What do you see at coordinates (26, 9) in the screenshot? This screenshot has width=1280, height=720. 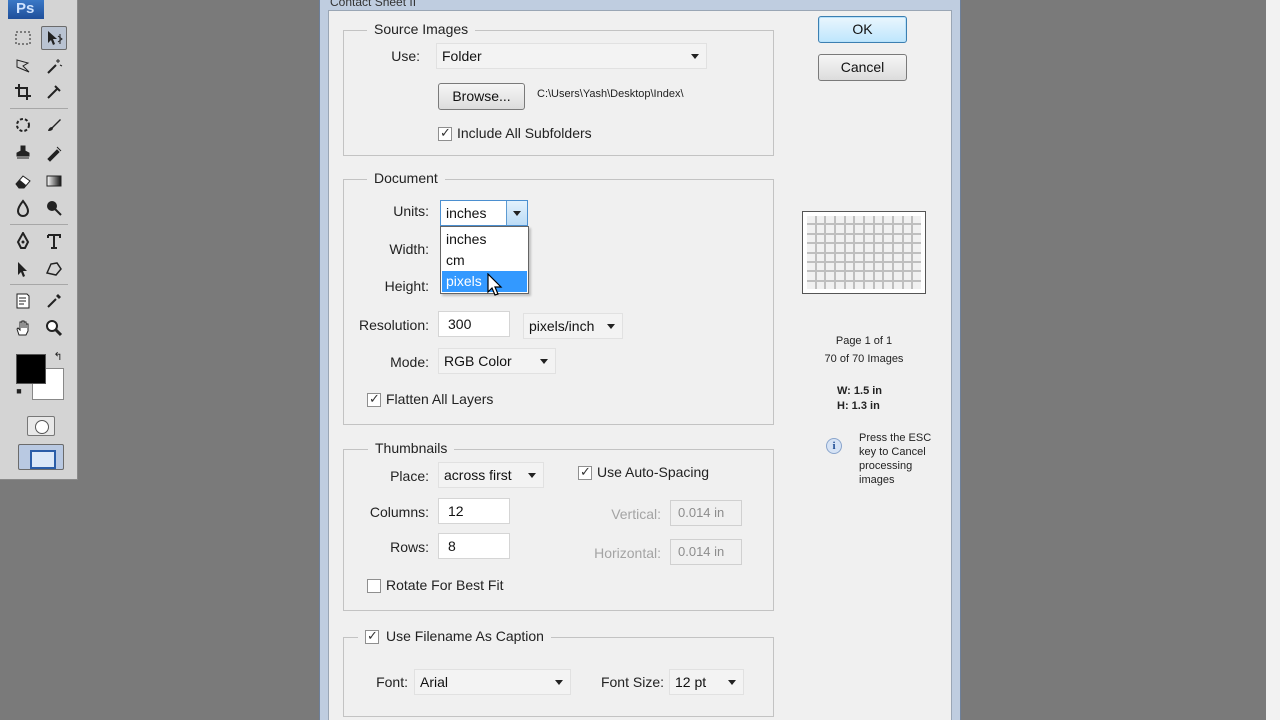 I see `photoshop-logo: Ps` at bounding box center [26, 9].